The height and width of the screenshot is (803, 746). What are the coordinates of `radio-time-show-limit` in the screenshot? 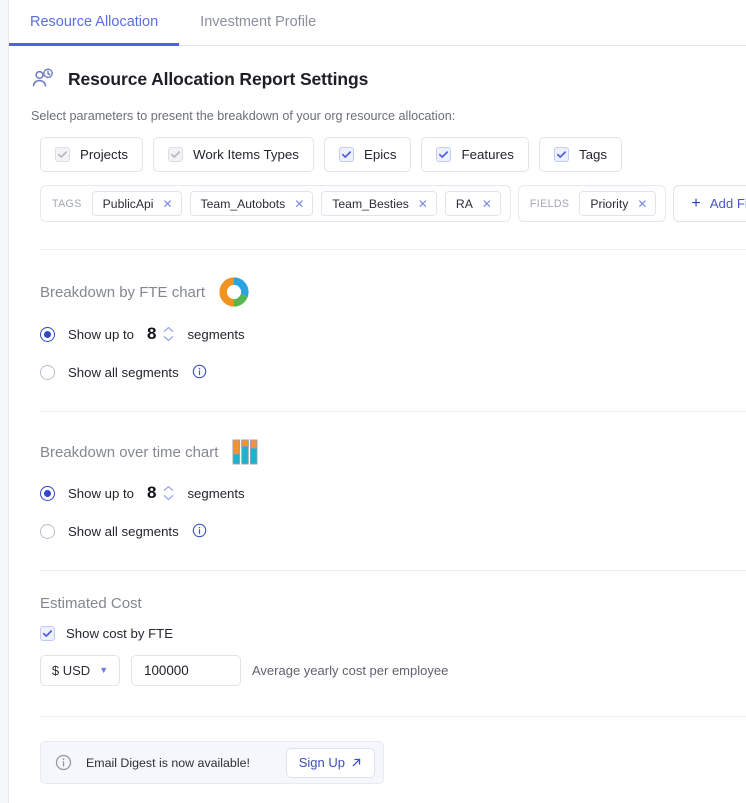 It's located at (47, 493).